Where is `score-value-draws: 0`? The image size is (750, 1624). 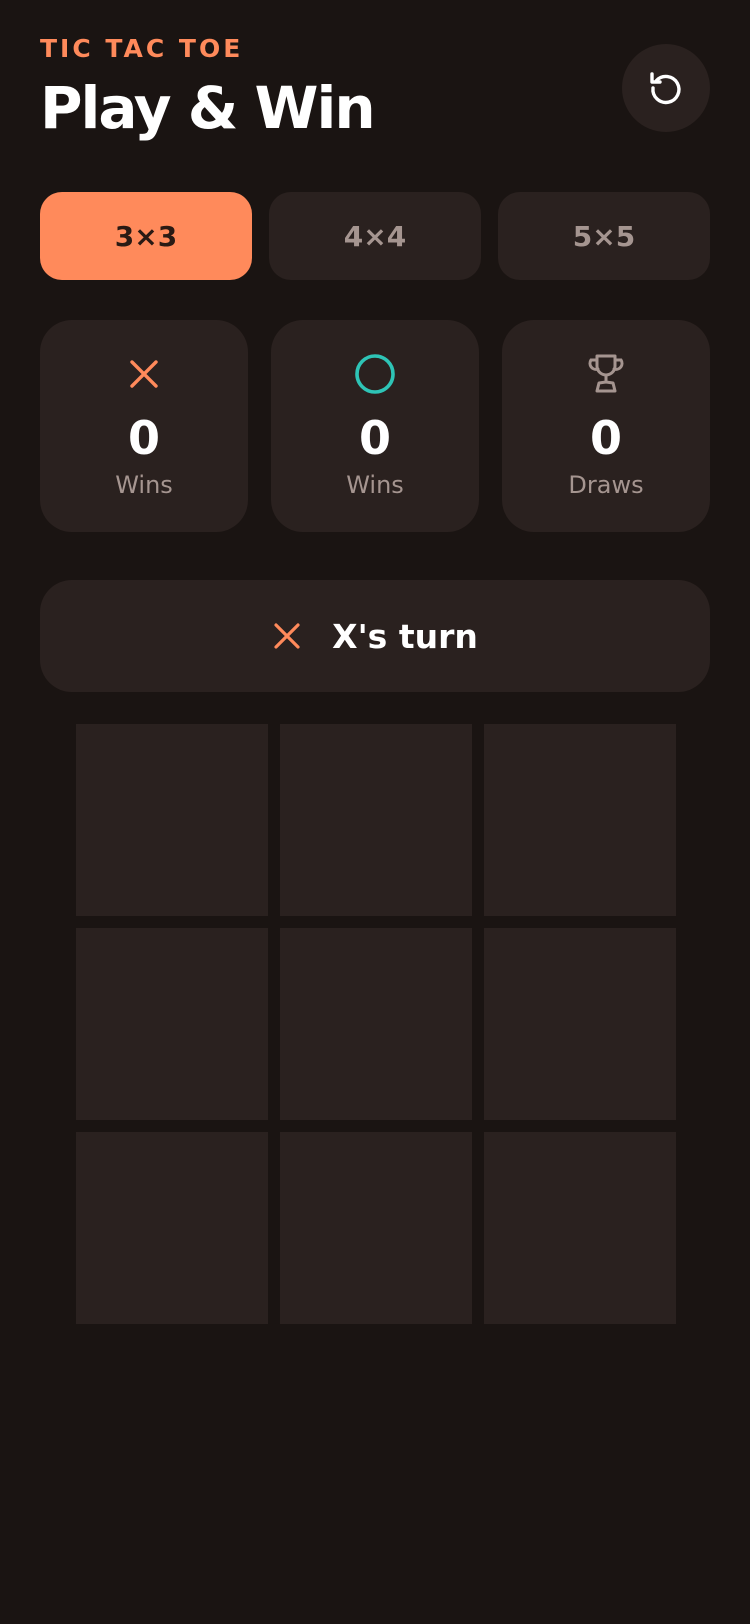
score-value-draws: 0 is located at coordinates (605, 438).